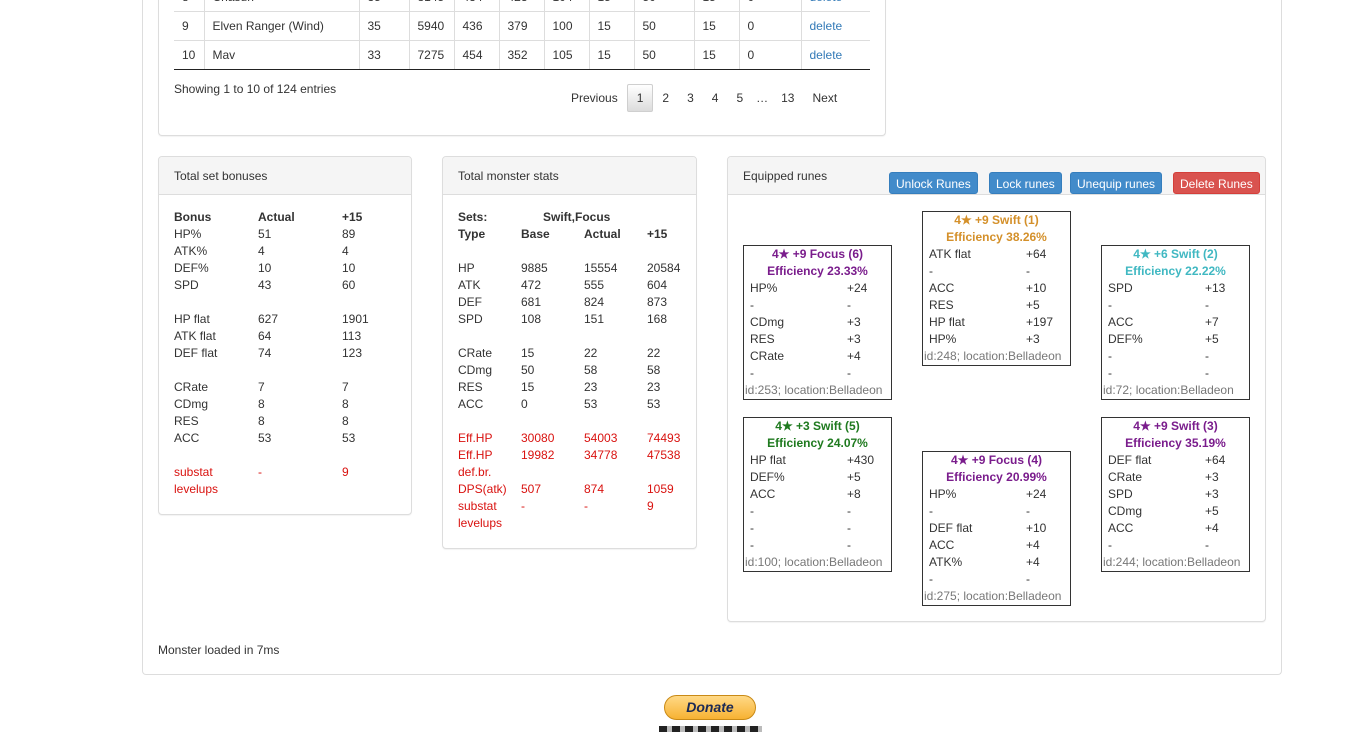 The height and width of the screenshot is (732, 1352). What do you see at coordinates (1212, 528) in the screenshot?
I see `rune-stat-value: +4` at bounding box center [1212, 528].